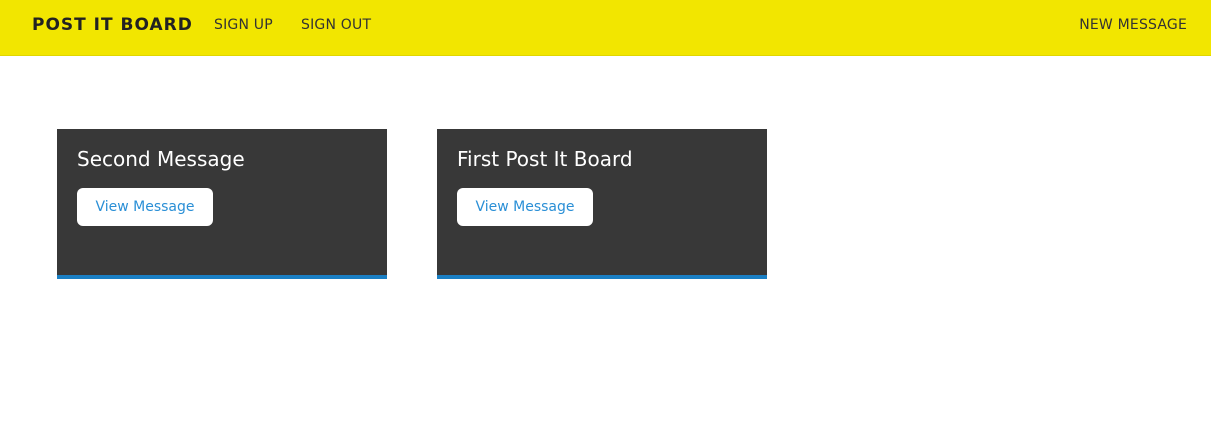 The image size is (1211, 433). I want to click on sign-out-link: SIGN OUT, so click(336, 25).